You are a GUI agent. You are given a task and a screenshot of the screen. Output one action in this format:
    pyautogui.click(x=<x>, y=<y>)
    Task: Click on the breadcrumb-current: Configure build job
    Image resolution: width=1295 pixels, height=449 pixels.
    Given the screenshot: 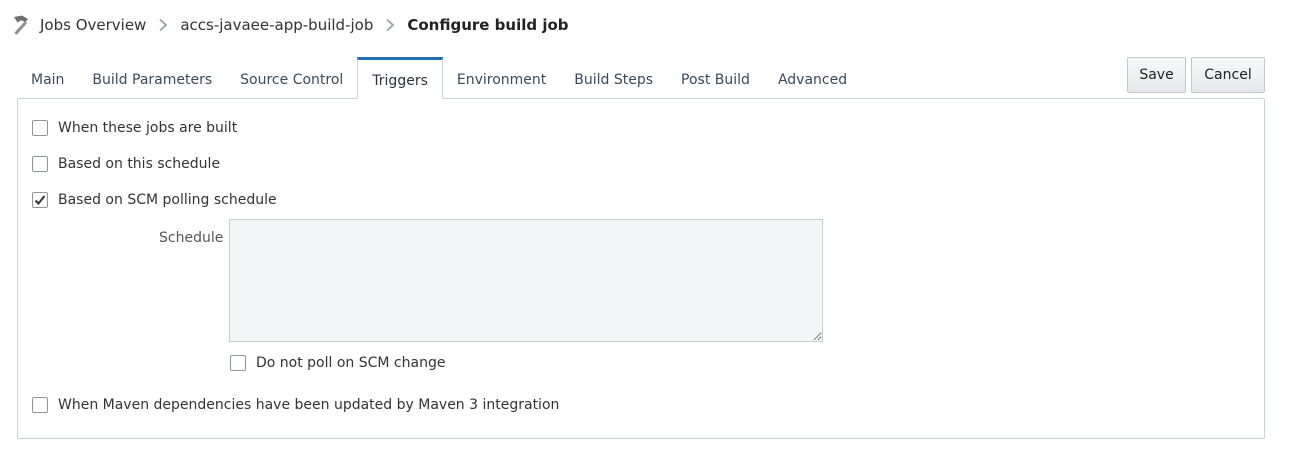 What is the action you would take?
    pyautogui.click(x=488, y=25)
    